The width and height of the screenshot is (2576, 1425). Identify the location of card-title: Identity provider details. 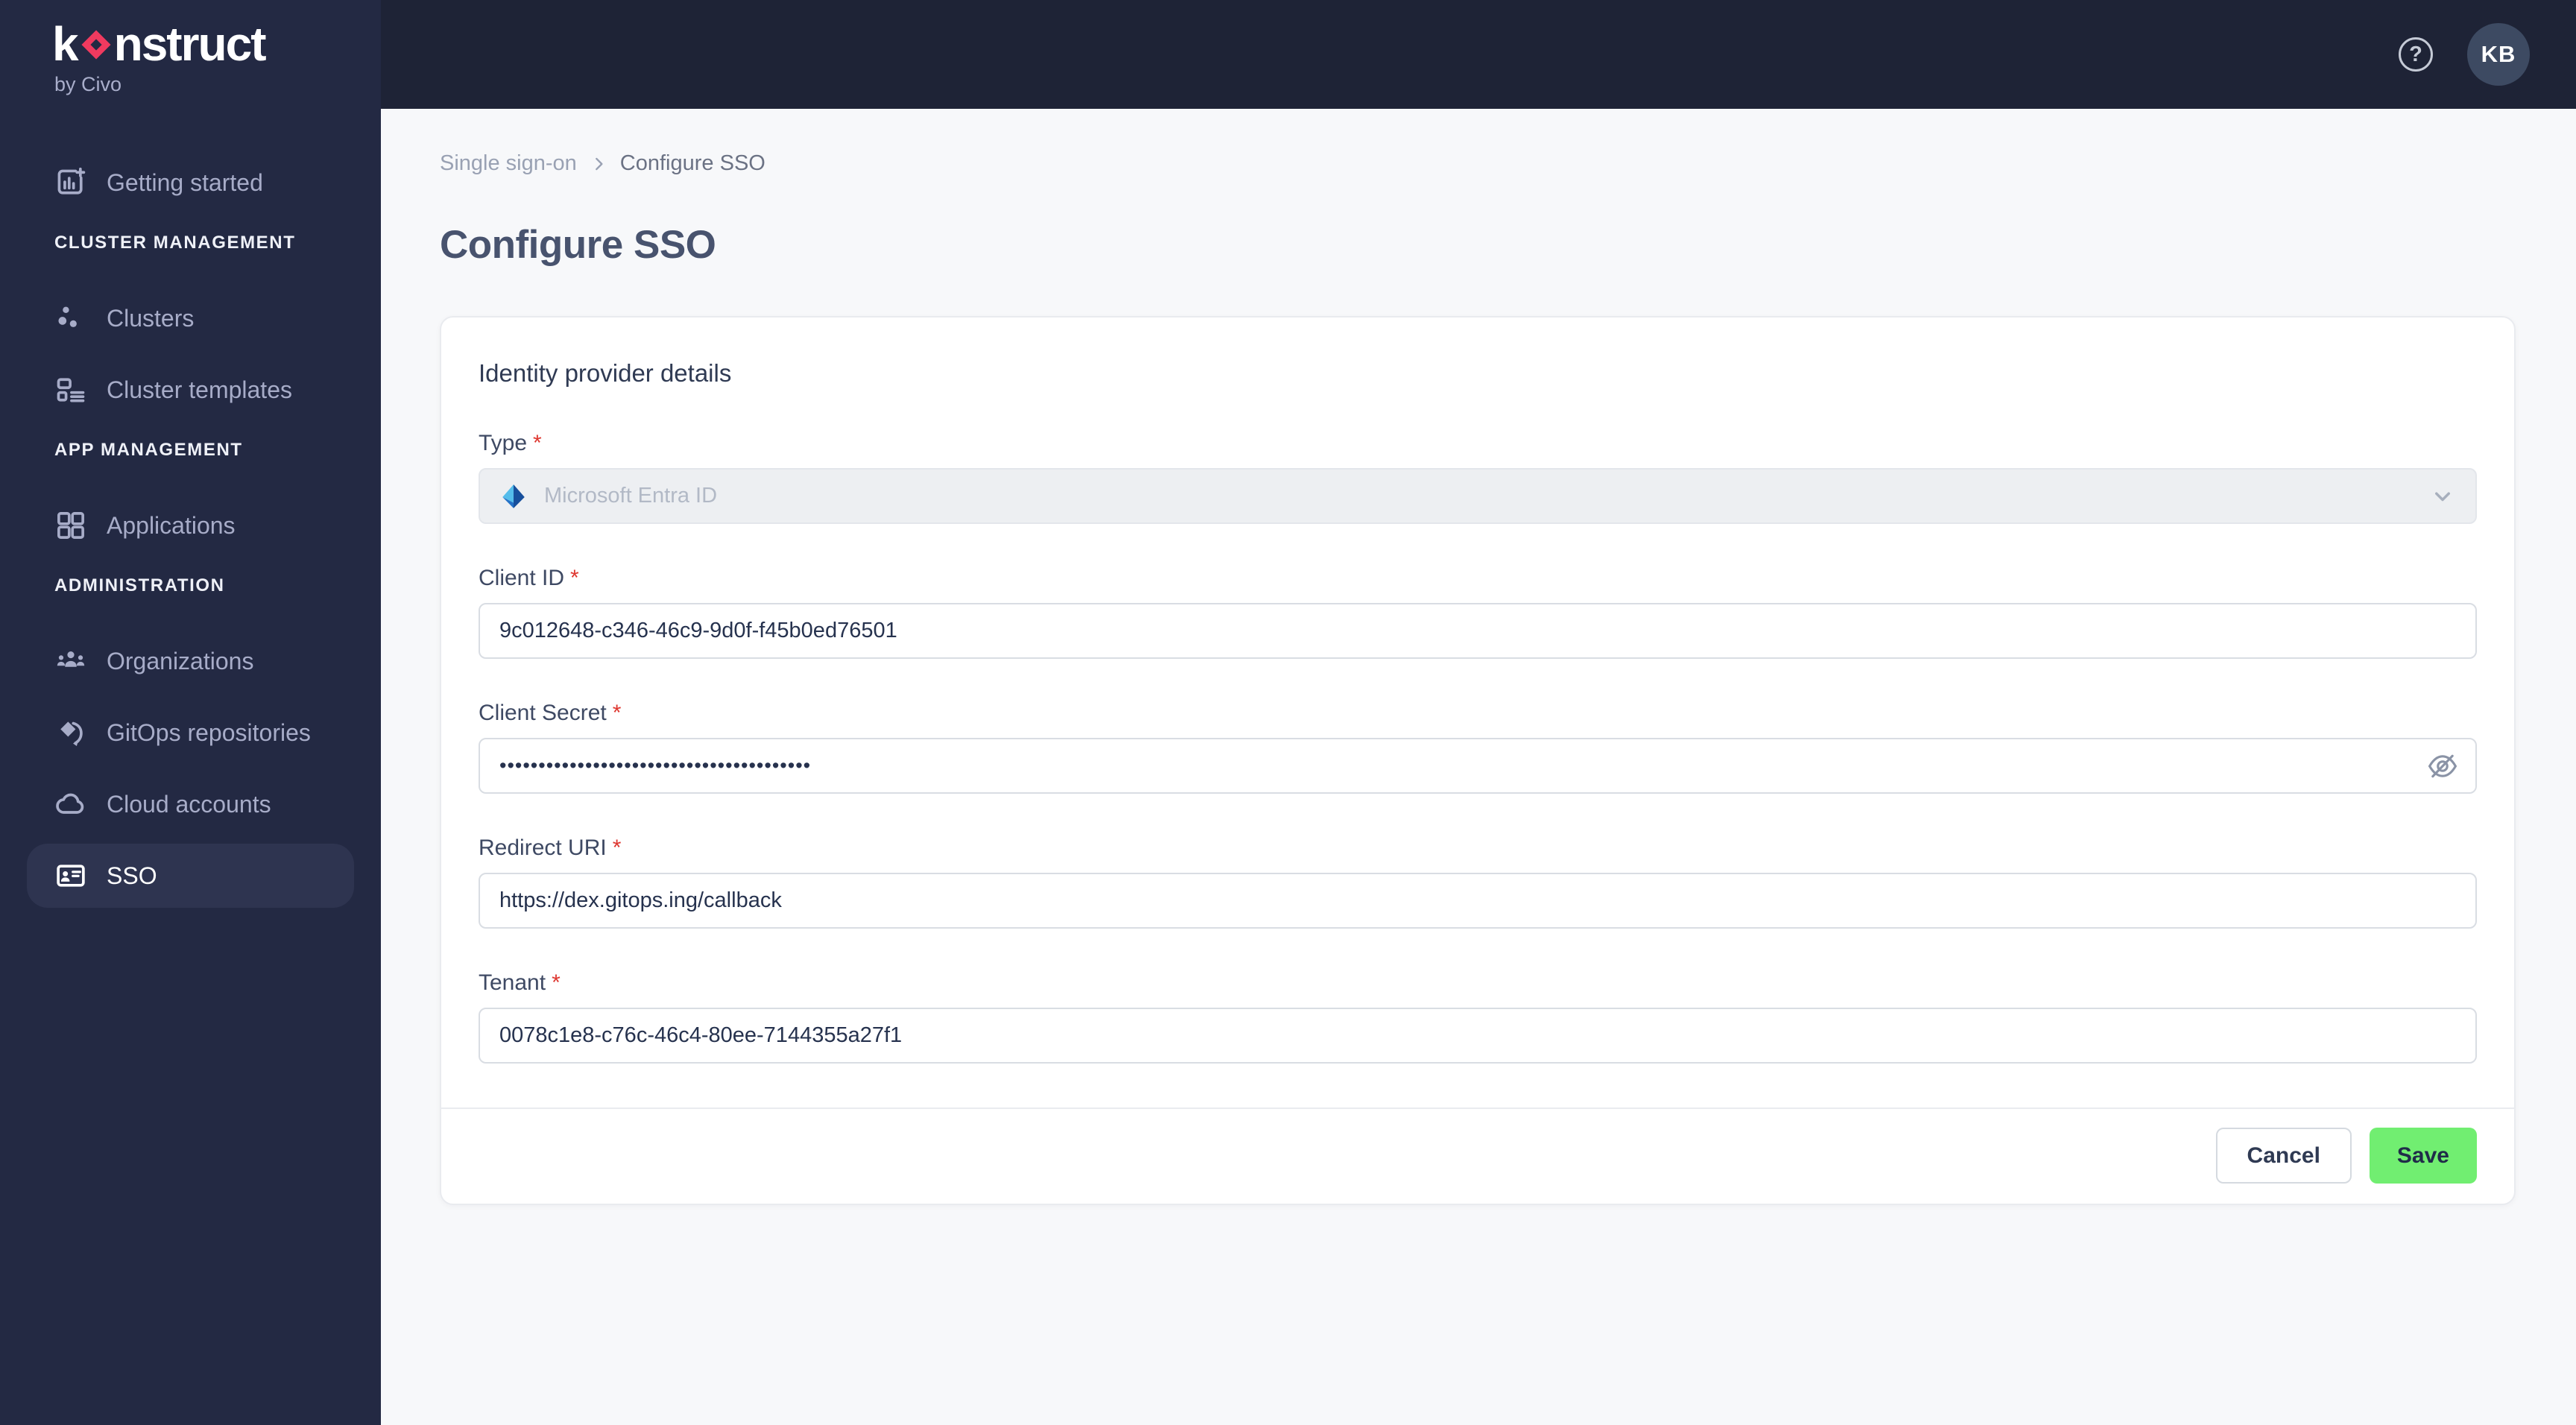
(605, 373).